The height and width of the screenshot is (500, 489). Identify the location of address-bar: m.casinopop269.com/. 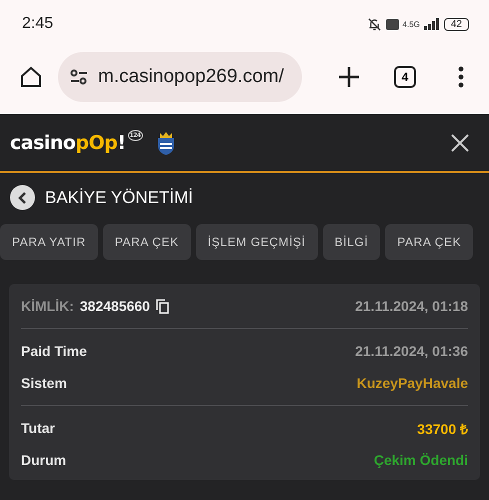
(180, 77).